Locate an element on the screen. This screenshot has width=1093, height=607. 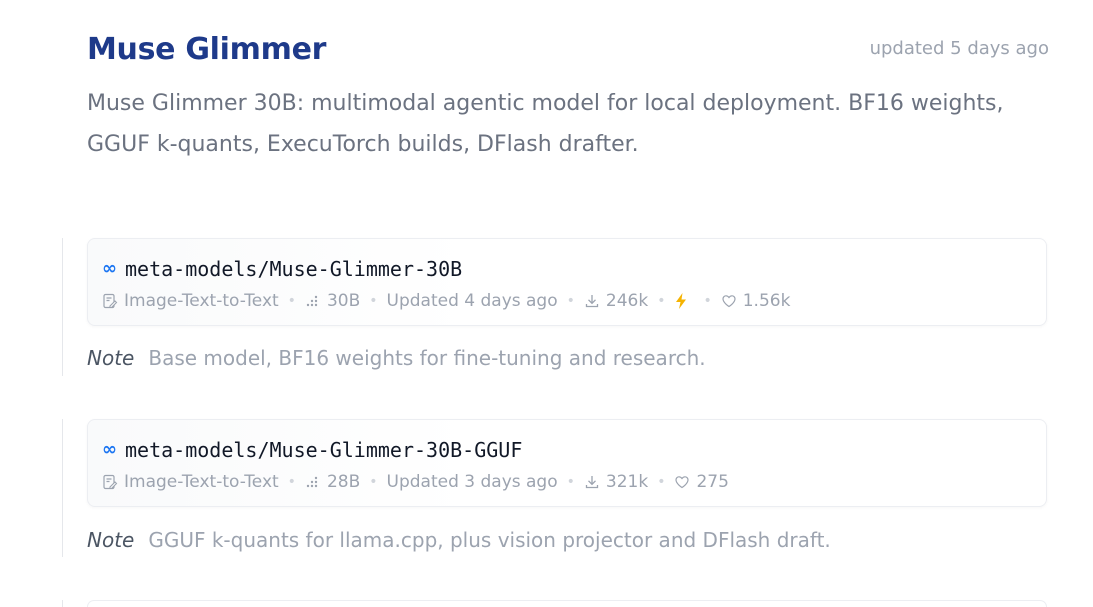
likes-count: 275 is located at coordinates (701, 482).